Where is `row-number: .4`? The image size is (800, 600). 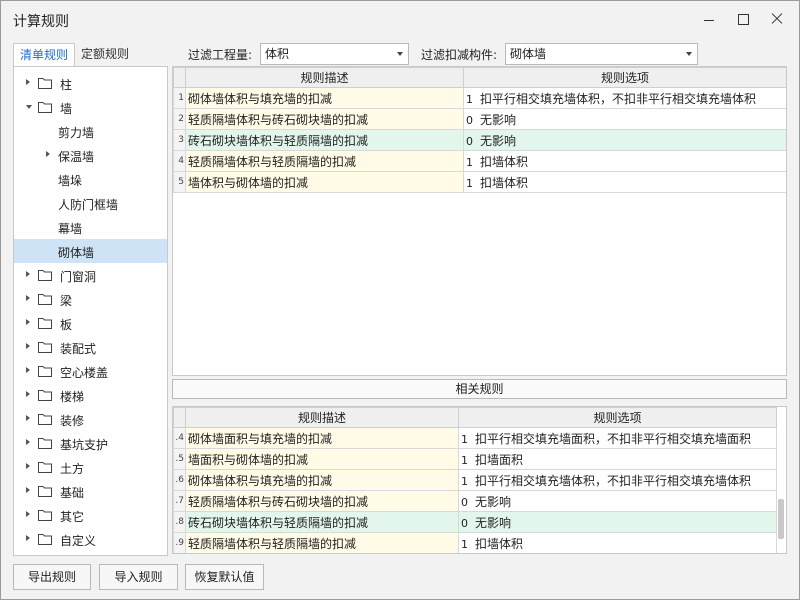
row-number: .4 is located at coordinates (179, 438).